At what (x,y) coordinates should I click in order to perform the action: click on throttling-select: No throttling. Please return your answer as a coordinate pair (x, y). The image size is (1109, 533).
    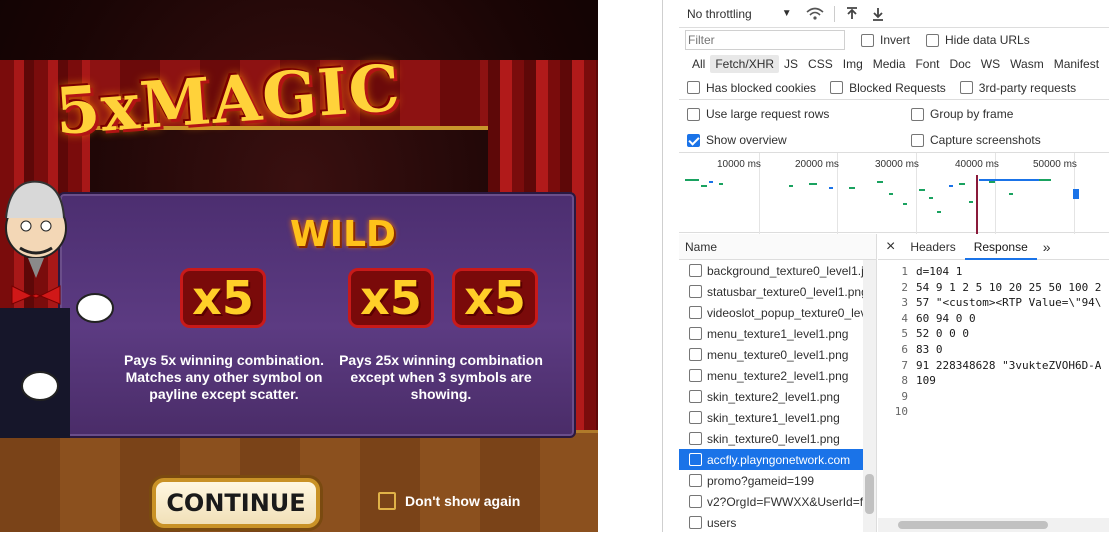
    Looking at the image, I should click on (719, 14).